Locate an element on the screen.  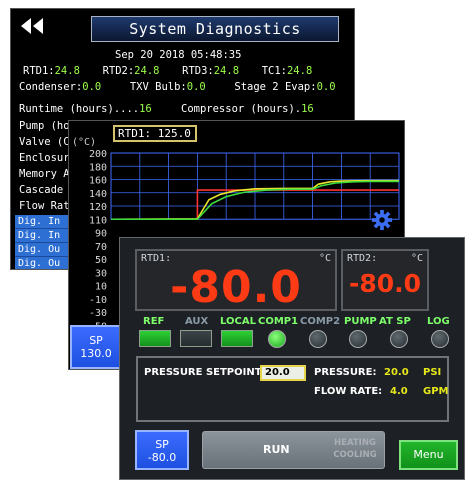
run-label: RUN is located at coordinates (276, 449).